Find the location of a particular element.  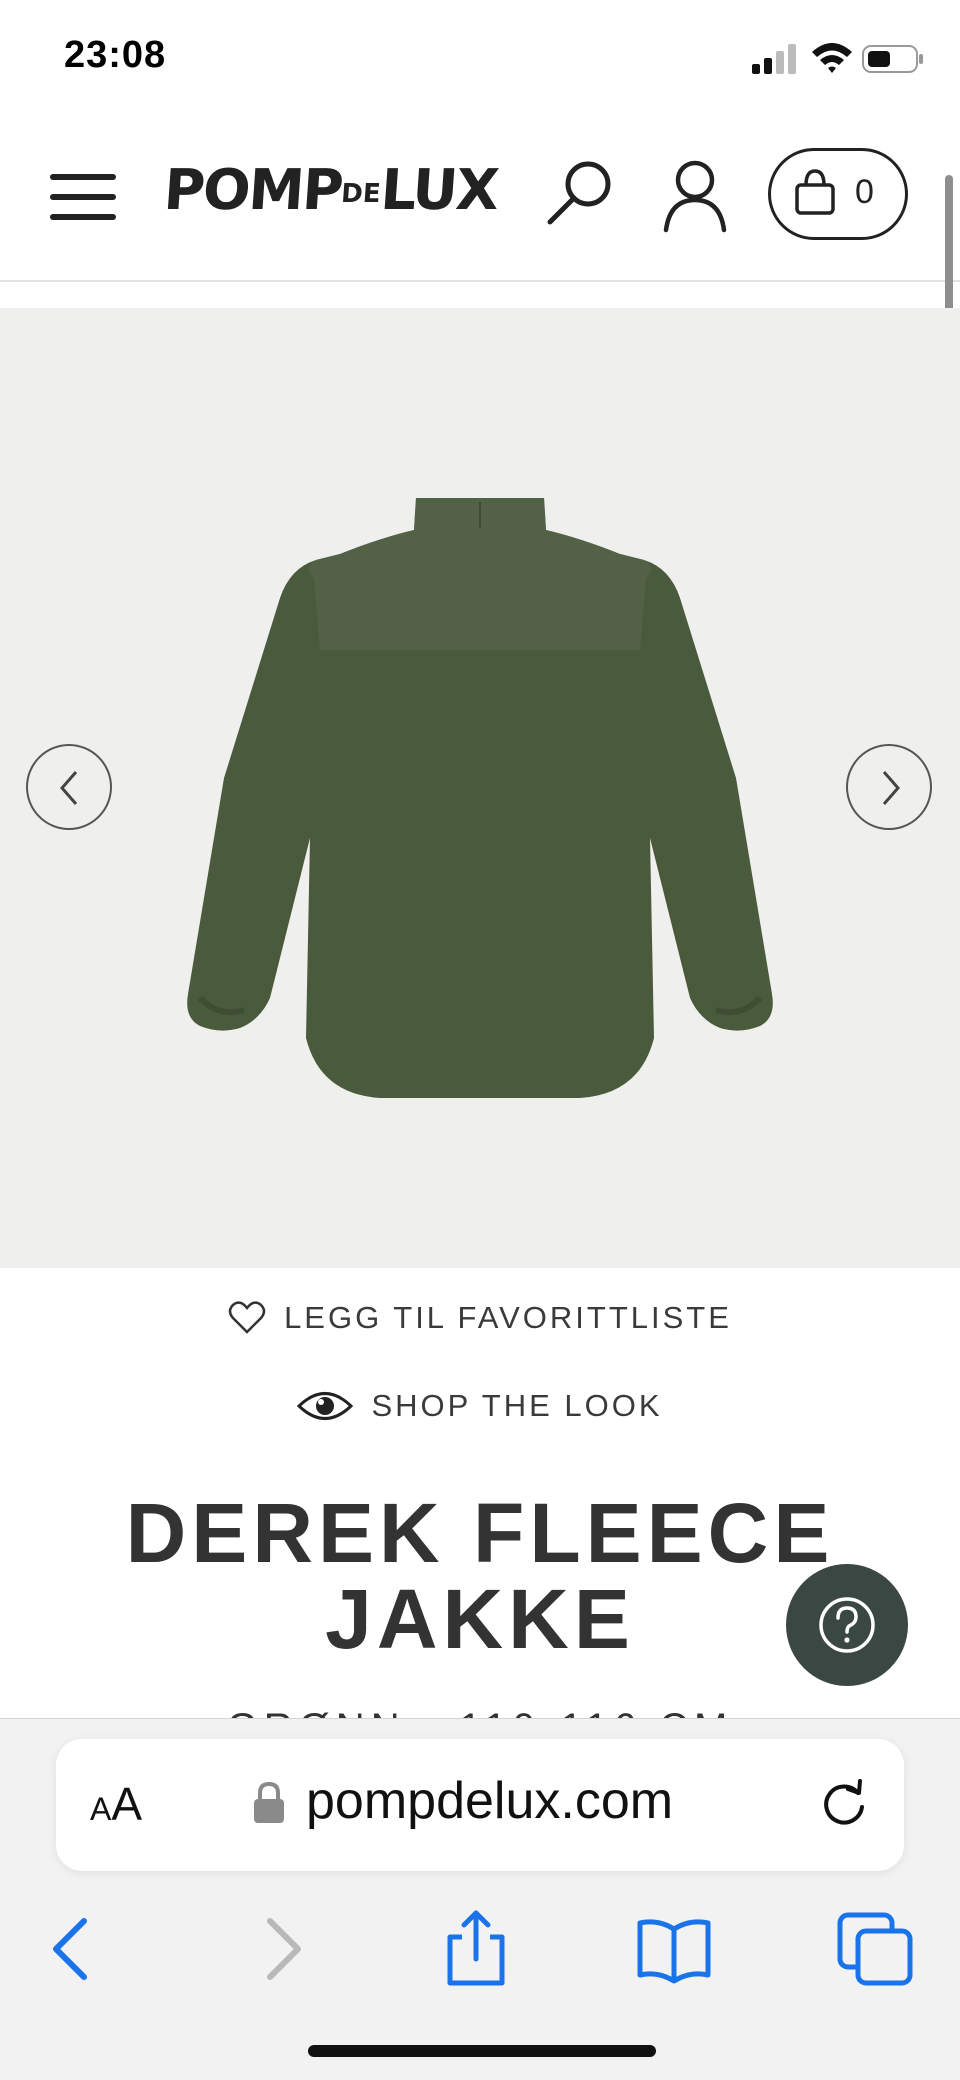

logo-de: DE is located at coordinates (361, 193).